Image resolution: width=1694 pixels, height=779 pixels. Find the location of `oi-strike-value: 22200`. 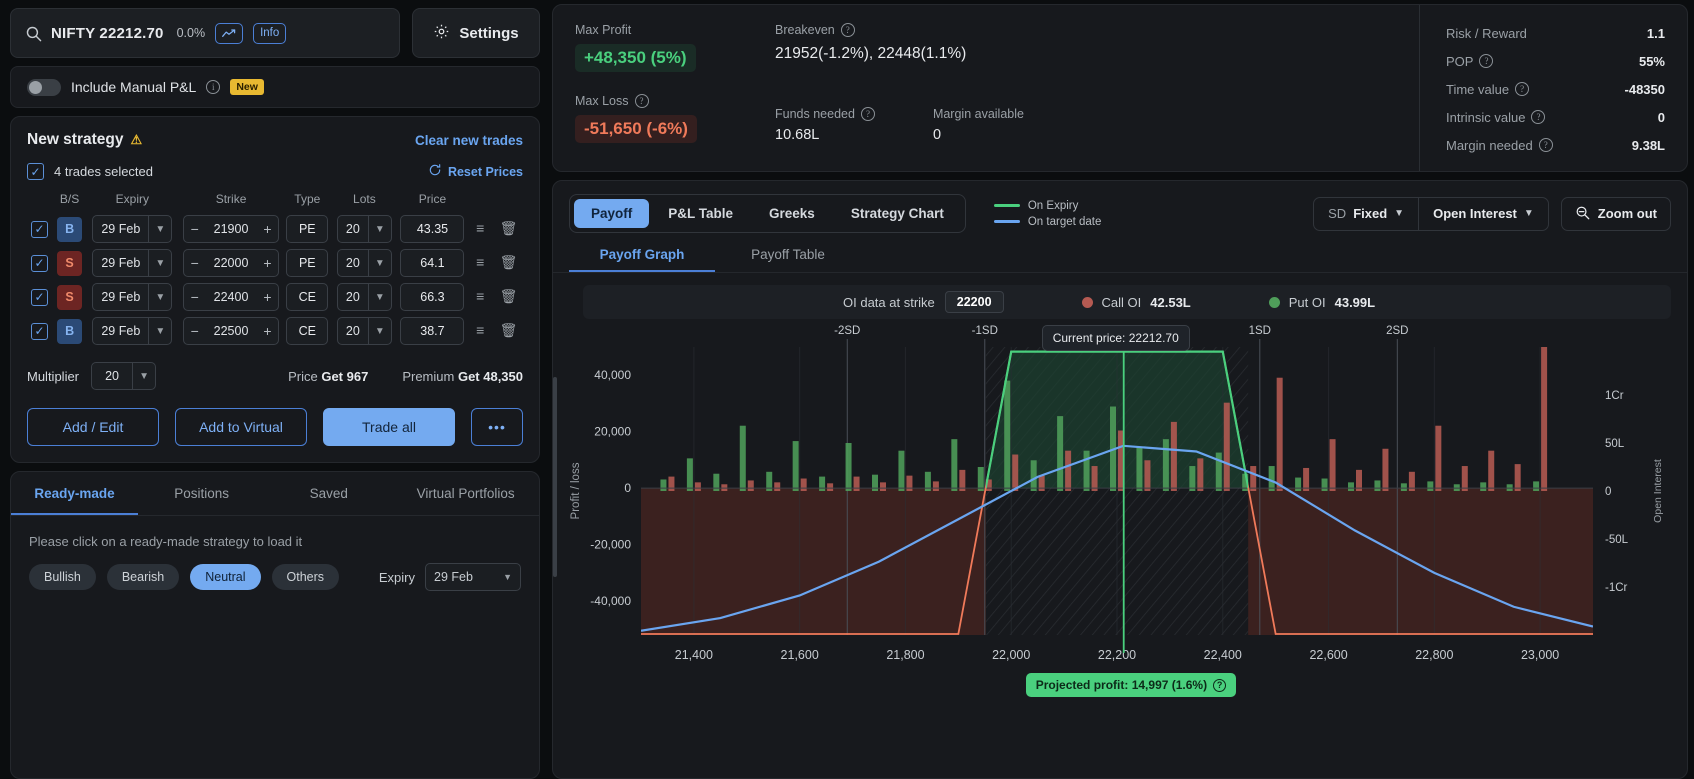

oi-strike-value: 22200 is located at coordinates (974, 302).